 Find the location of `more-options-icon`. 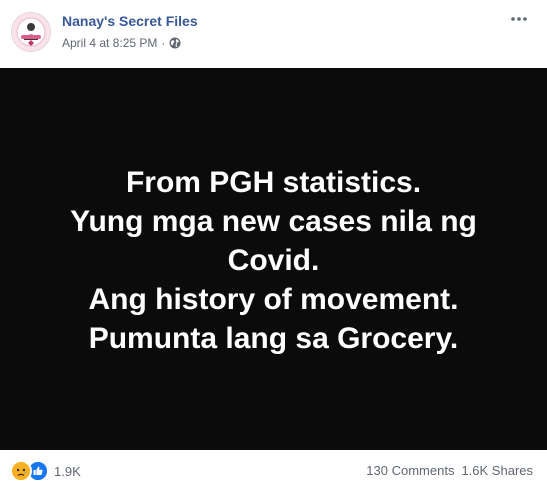

more-options-icon is located at coordinates (519, 19).